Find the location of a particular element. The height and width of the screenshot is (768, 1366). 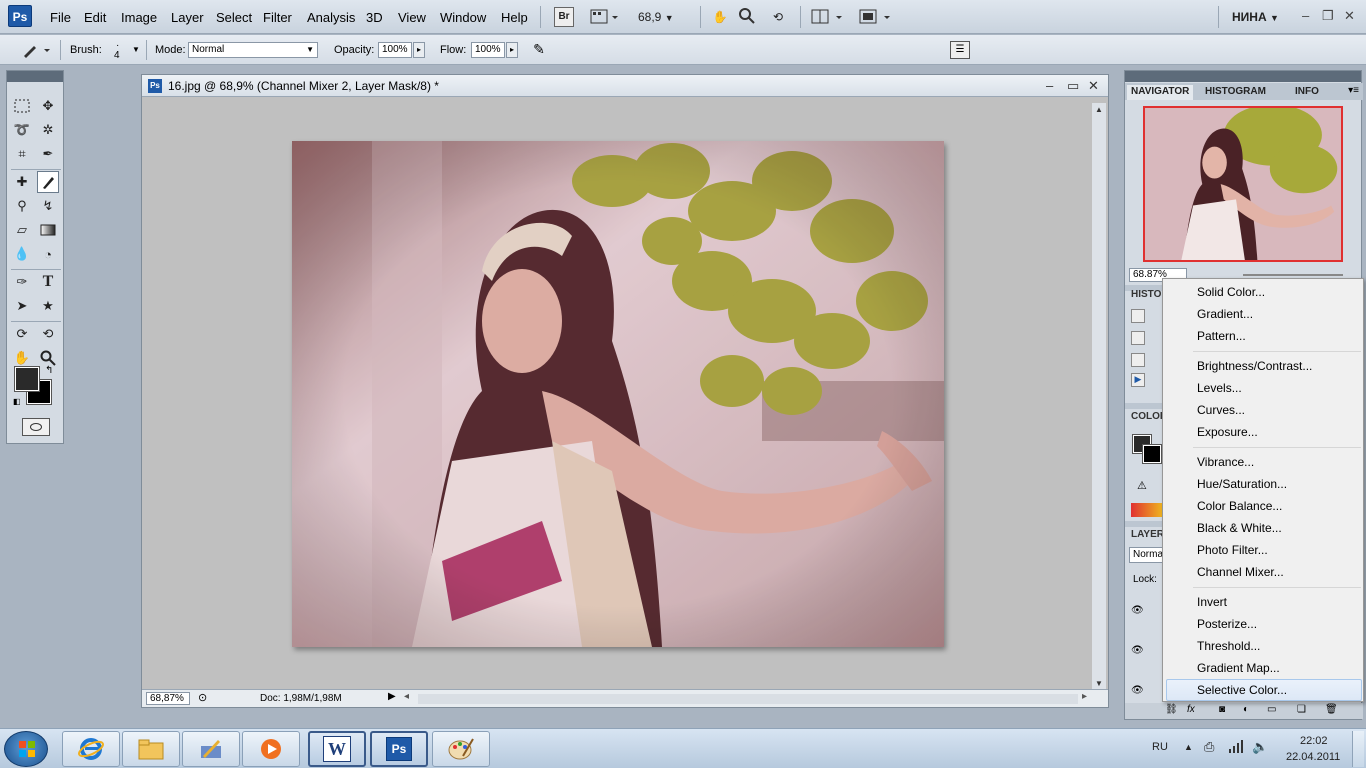

input-language-indicator: RU is located at coordinates (1160, 747).